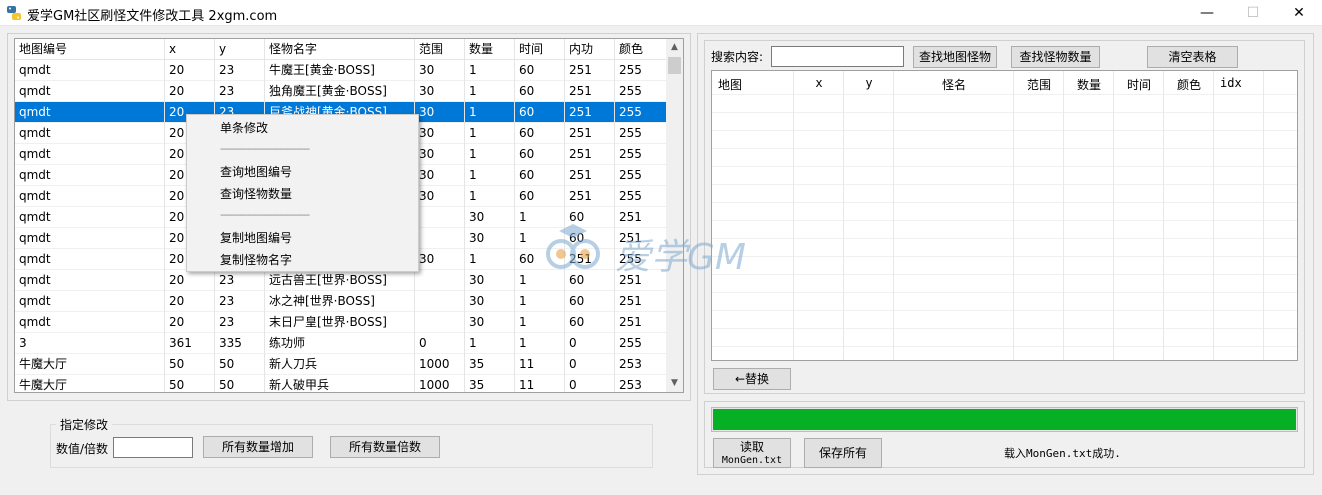  I want to click on column-header: 颜色, so click(641, 49).